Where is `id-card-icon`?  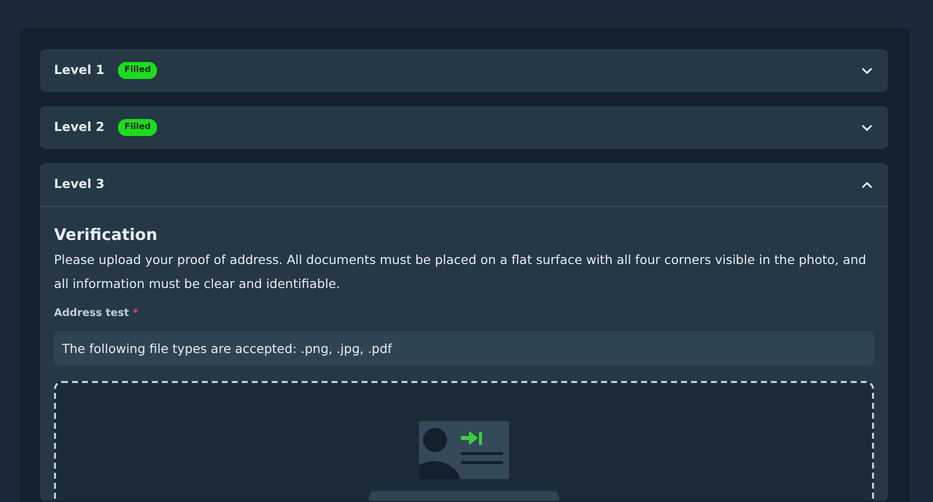 id-card-icon is located at coordinates (464, 449).